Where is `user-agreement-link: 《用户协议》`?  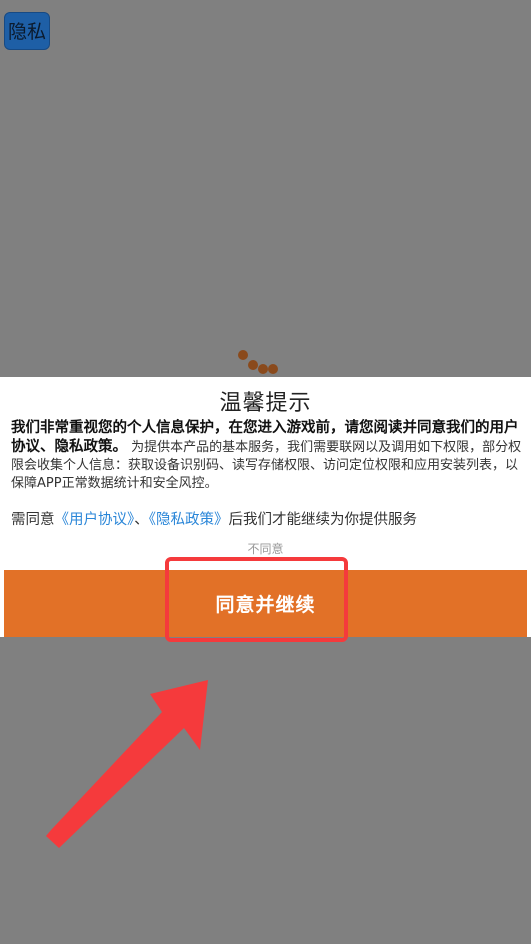 user-agreement-link: 《用户协议》 is located at coordinates (95, 520).